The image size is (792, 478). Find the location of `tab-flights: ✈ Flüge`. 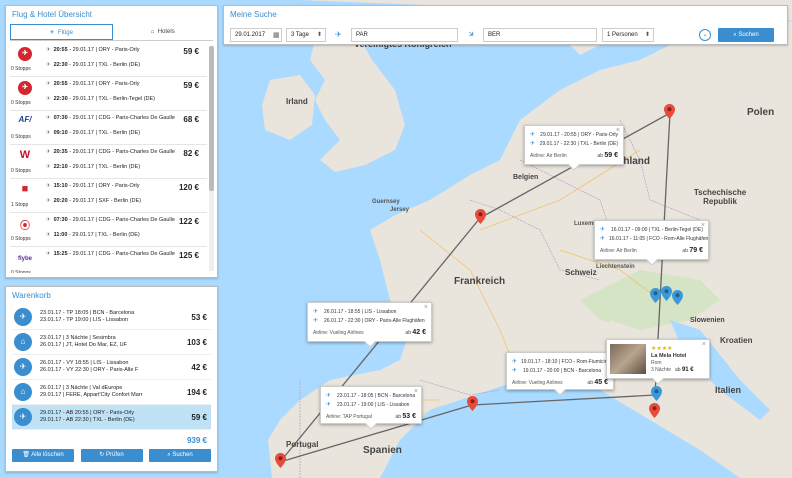

tab-flights: ✈ Flüge is located at coordinates (61, 32).